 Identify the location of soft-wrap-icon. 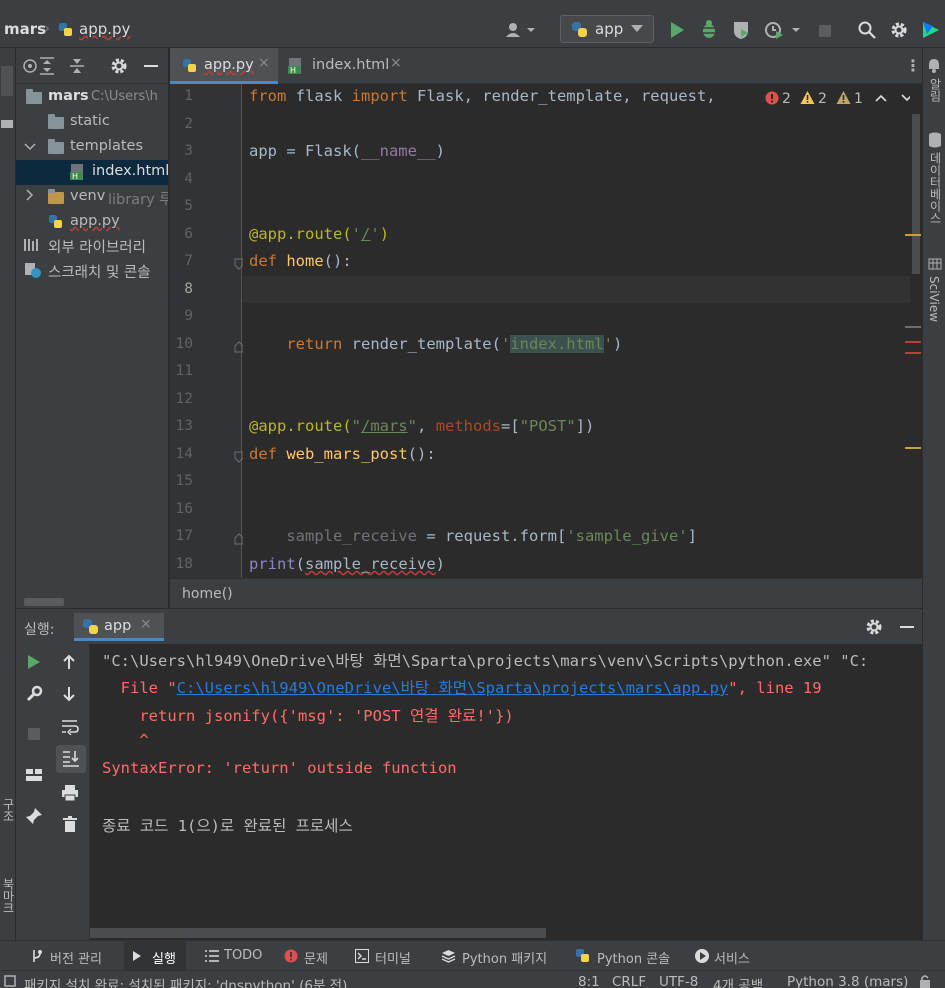
(70, 727).